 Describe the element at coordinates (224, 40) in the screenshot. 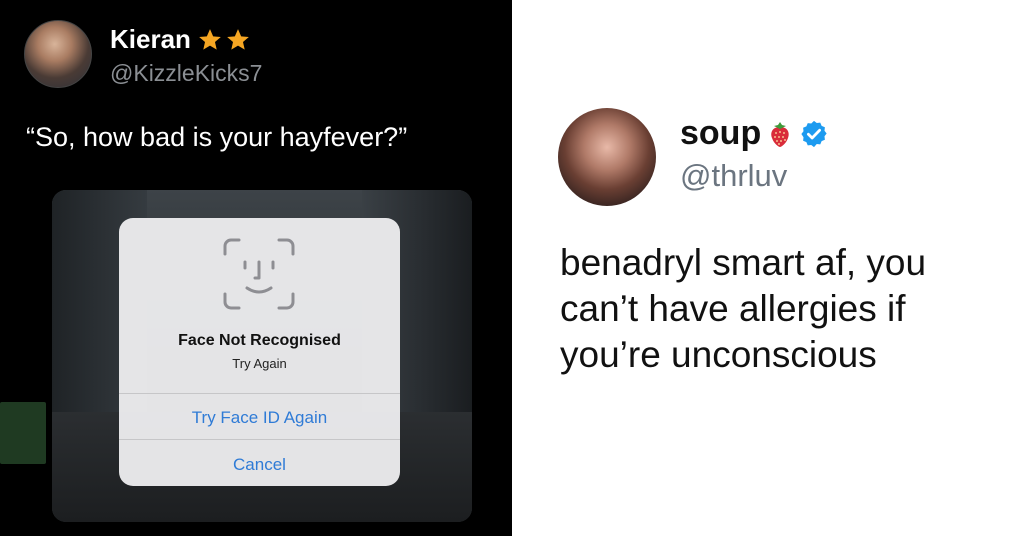

I see `star-badges` at that location.